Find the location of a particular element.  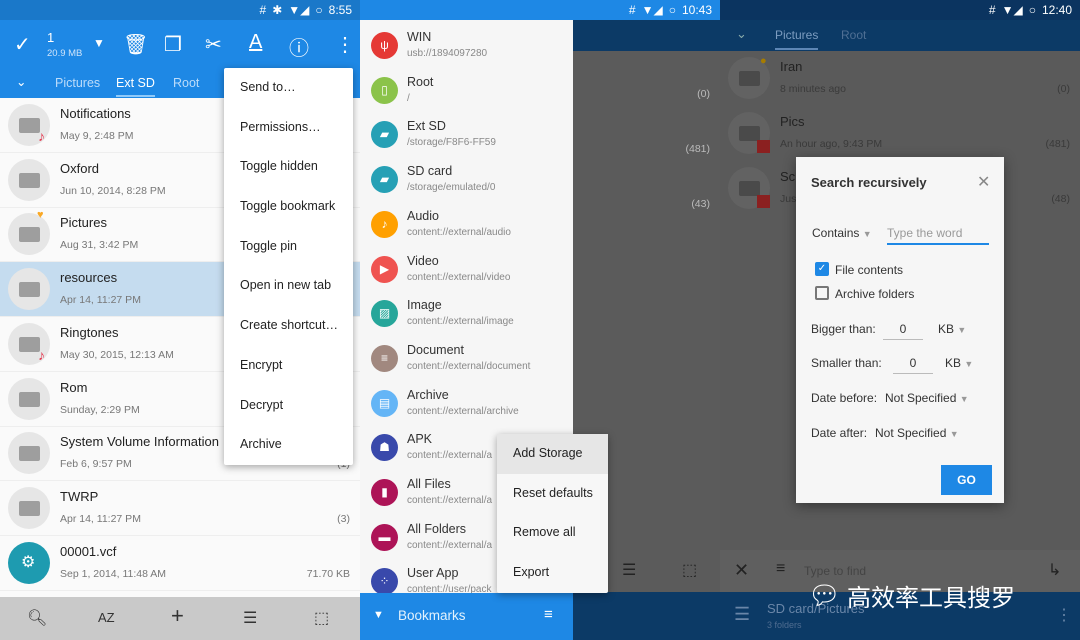

menu-item: Archive is located at coordinates (288, 445).